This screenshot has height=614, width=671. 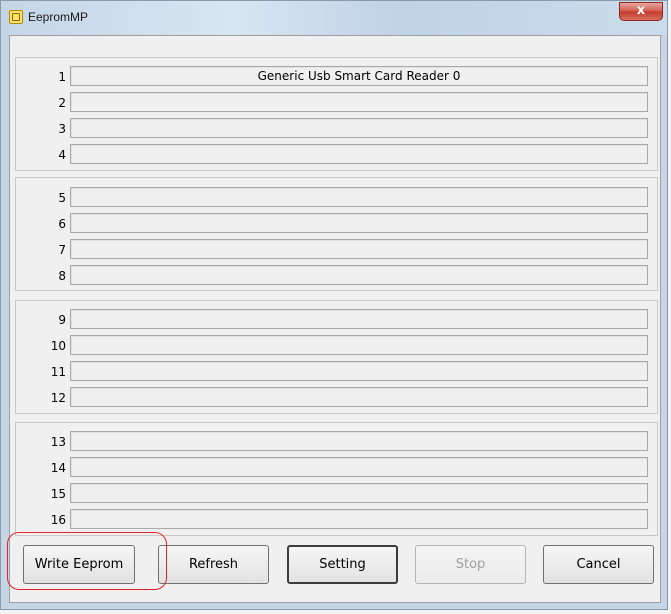 I want to click on reader-row: 10, so click(x=336, y=345).